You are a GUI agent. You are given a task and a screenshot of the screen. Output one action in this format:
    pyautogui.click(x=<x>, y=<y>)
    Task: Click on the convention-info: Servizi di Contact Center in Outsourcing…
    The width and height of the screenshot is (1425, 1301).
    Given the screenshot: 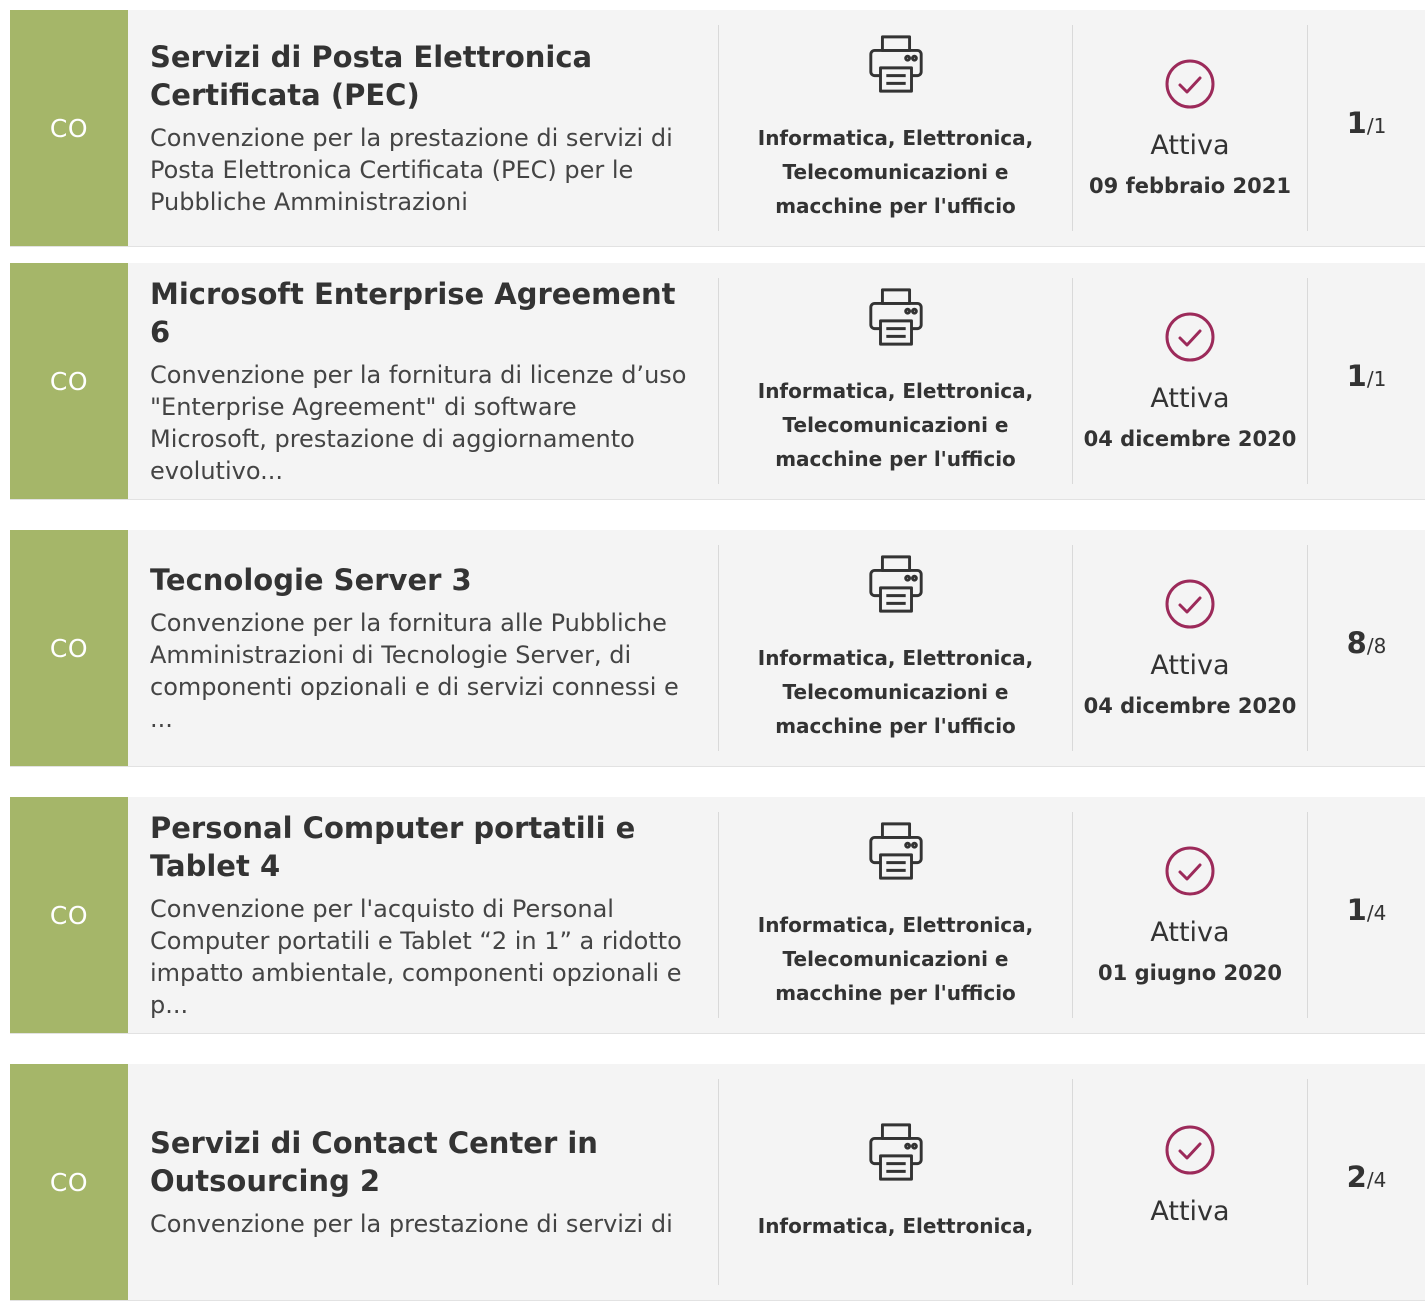 What is the action you would take?
    pyautogui.click(x=423, y=1182)
    